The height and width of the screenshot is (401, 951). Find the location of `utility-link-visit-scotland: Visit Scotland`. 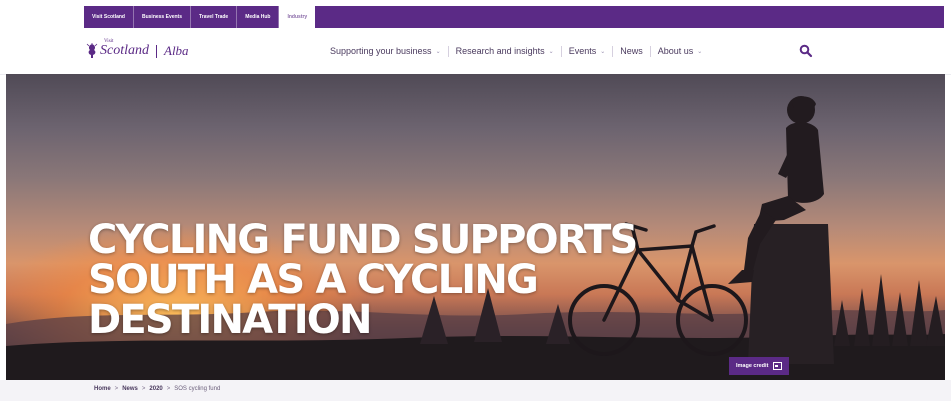

utility-link-visit-scotland: Visit Scotland is located at coordinates (109, 17).